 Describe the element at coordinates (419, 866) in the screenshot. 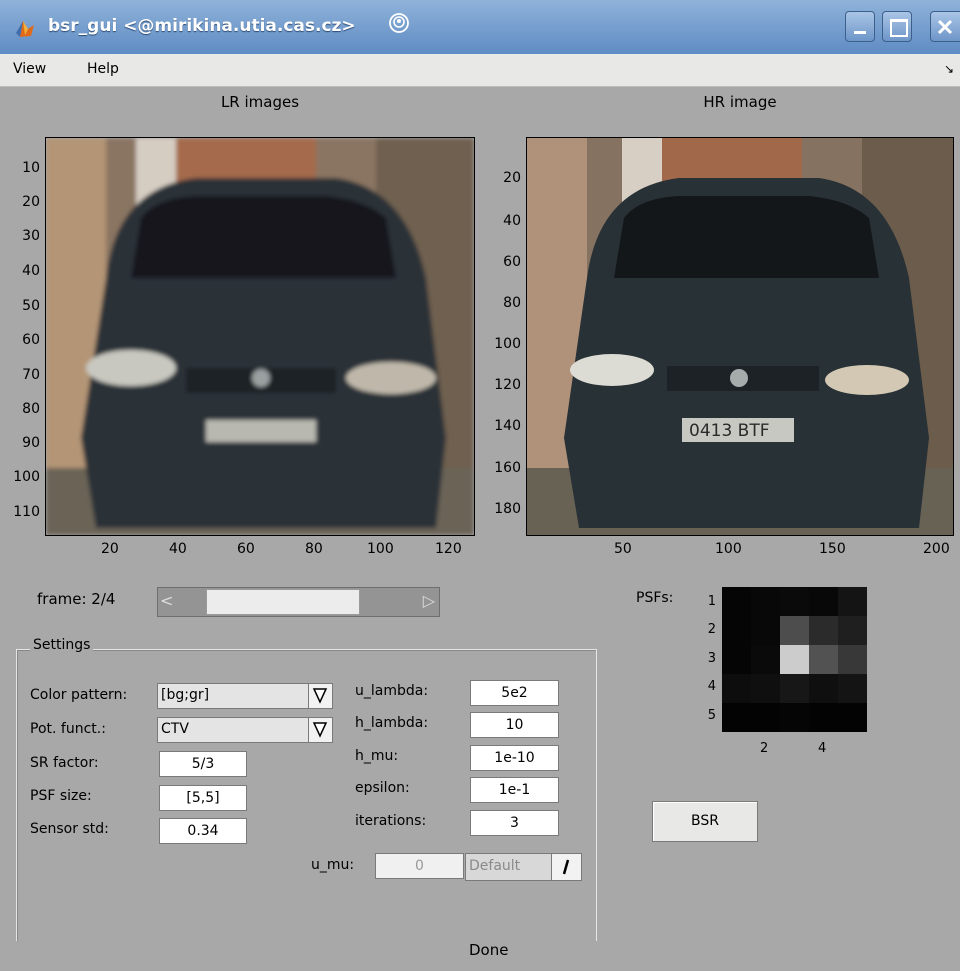

I see `u-mu-input: 0` at that location.